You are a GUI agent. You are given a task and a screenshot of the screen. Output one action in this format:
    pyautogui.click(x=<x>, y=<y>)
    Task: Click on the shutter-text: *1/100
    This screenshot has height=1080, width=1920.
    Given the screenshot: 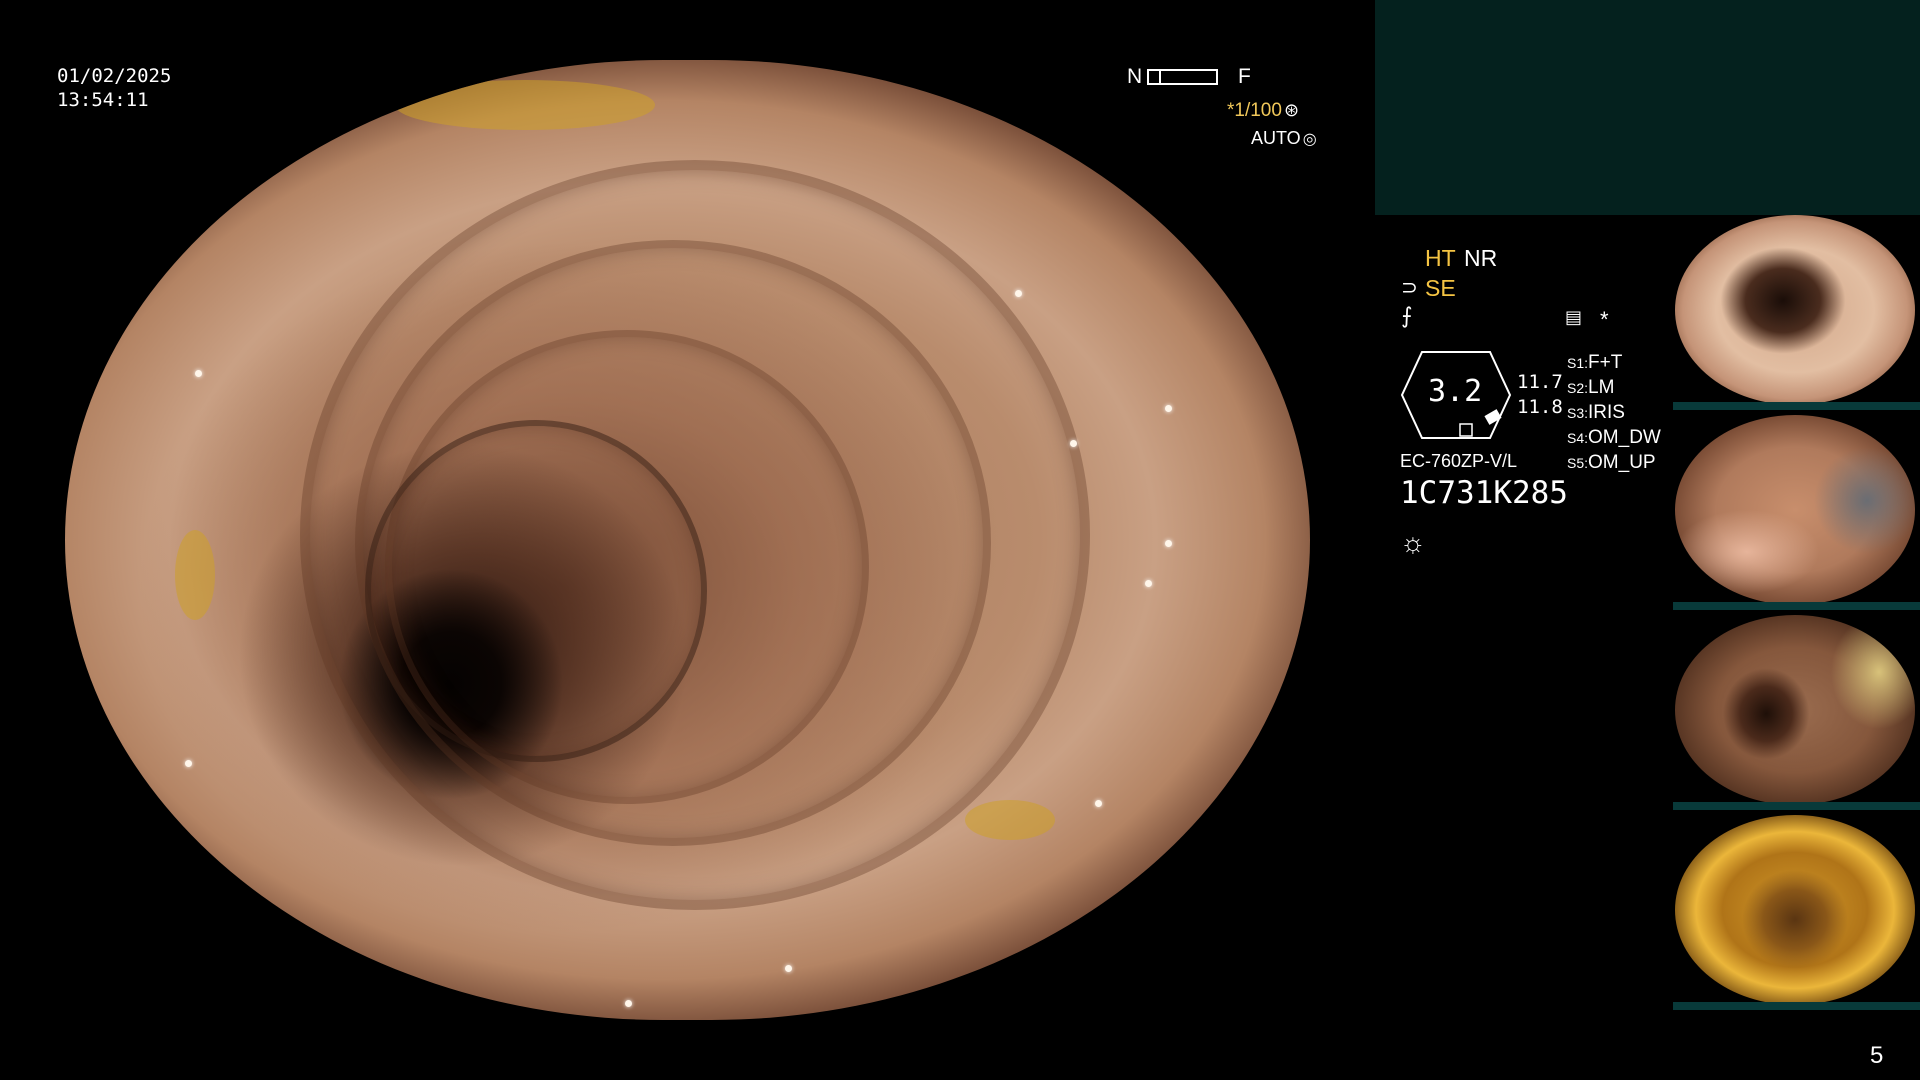 What is the action you would take?
    pyautogui.click(x=1254, y=110)
    